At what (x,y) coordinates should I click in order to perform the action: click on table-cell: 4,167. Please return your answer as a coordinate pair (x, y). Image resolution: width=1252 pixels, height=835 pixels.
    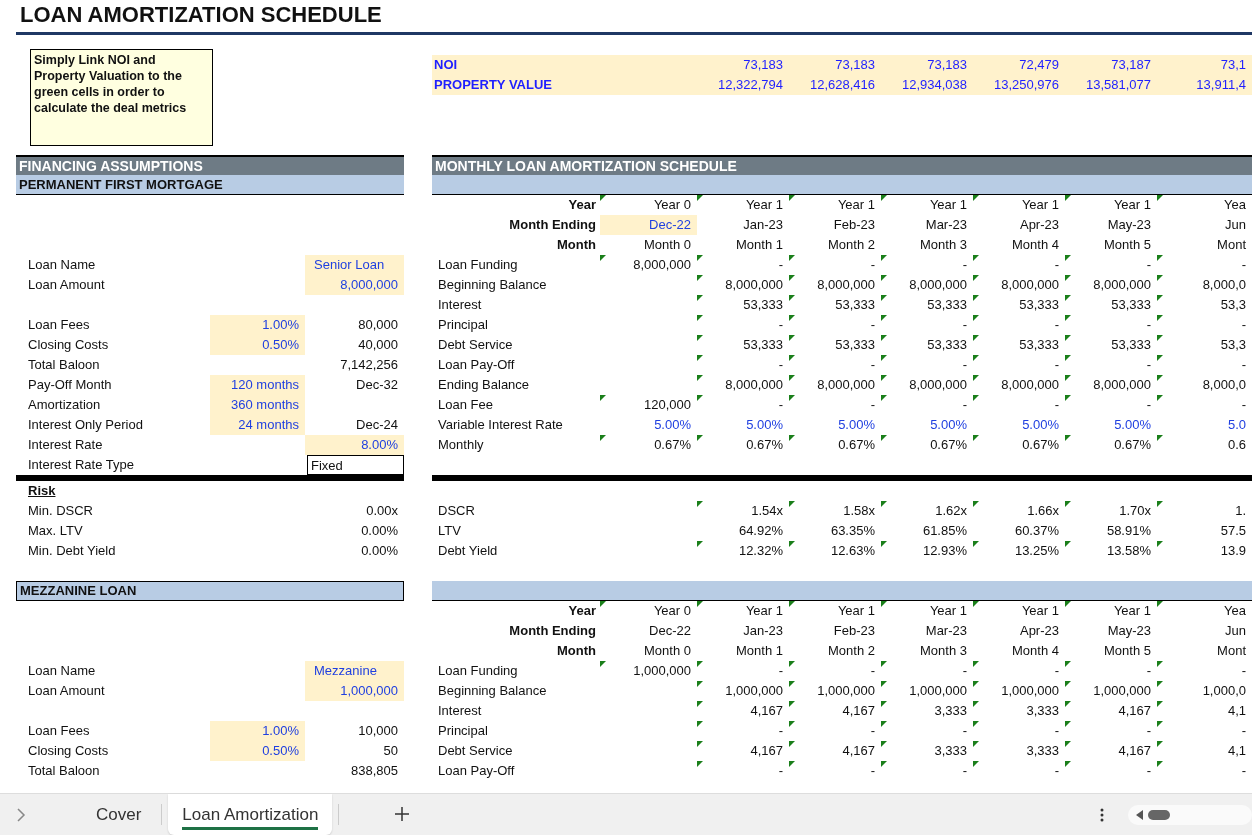
    Looking at the image, I should click on (1111, 751).